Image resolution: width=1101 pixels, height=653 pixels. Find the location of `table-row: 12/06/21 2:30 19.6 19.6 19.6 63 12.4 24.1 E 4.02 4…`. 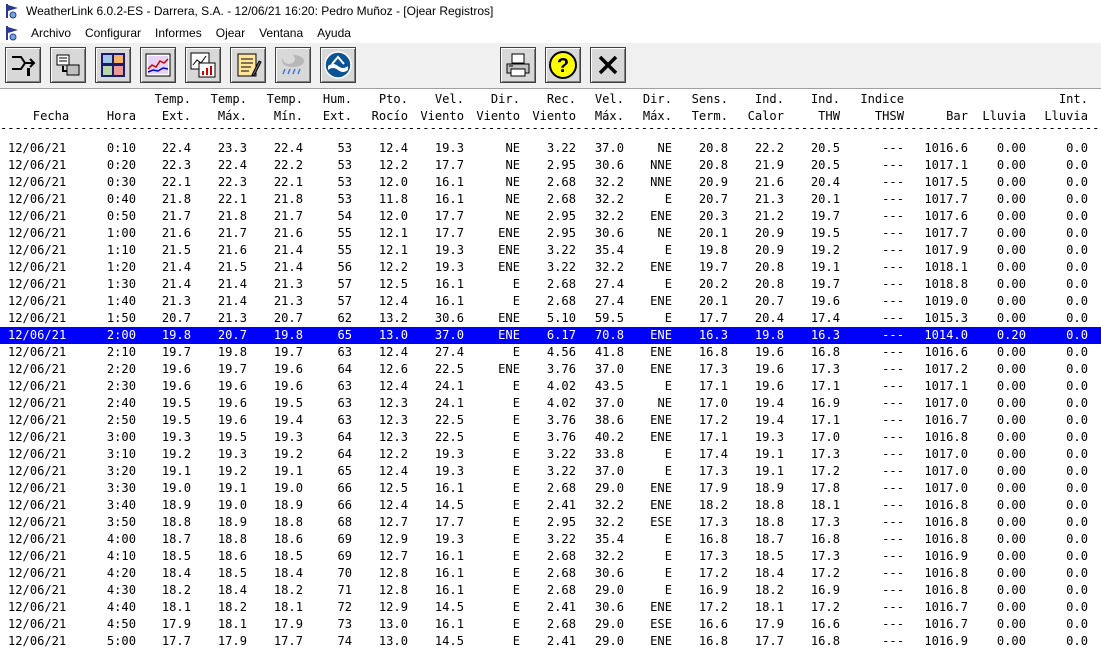

table-row: 12/06/21 2:30 19.6 19.6 19.6 63 12.4 24.1 E 4.02 4… is located at coordinates (550, 386).